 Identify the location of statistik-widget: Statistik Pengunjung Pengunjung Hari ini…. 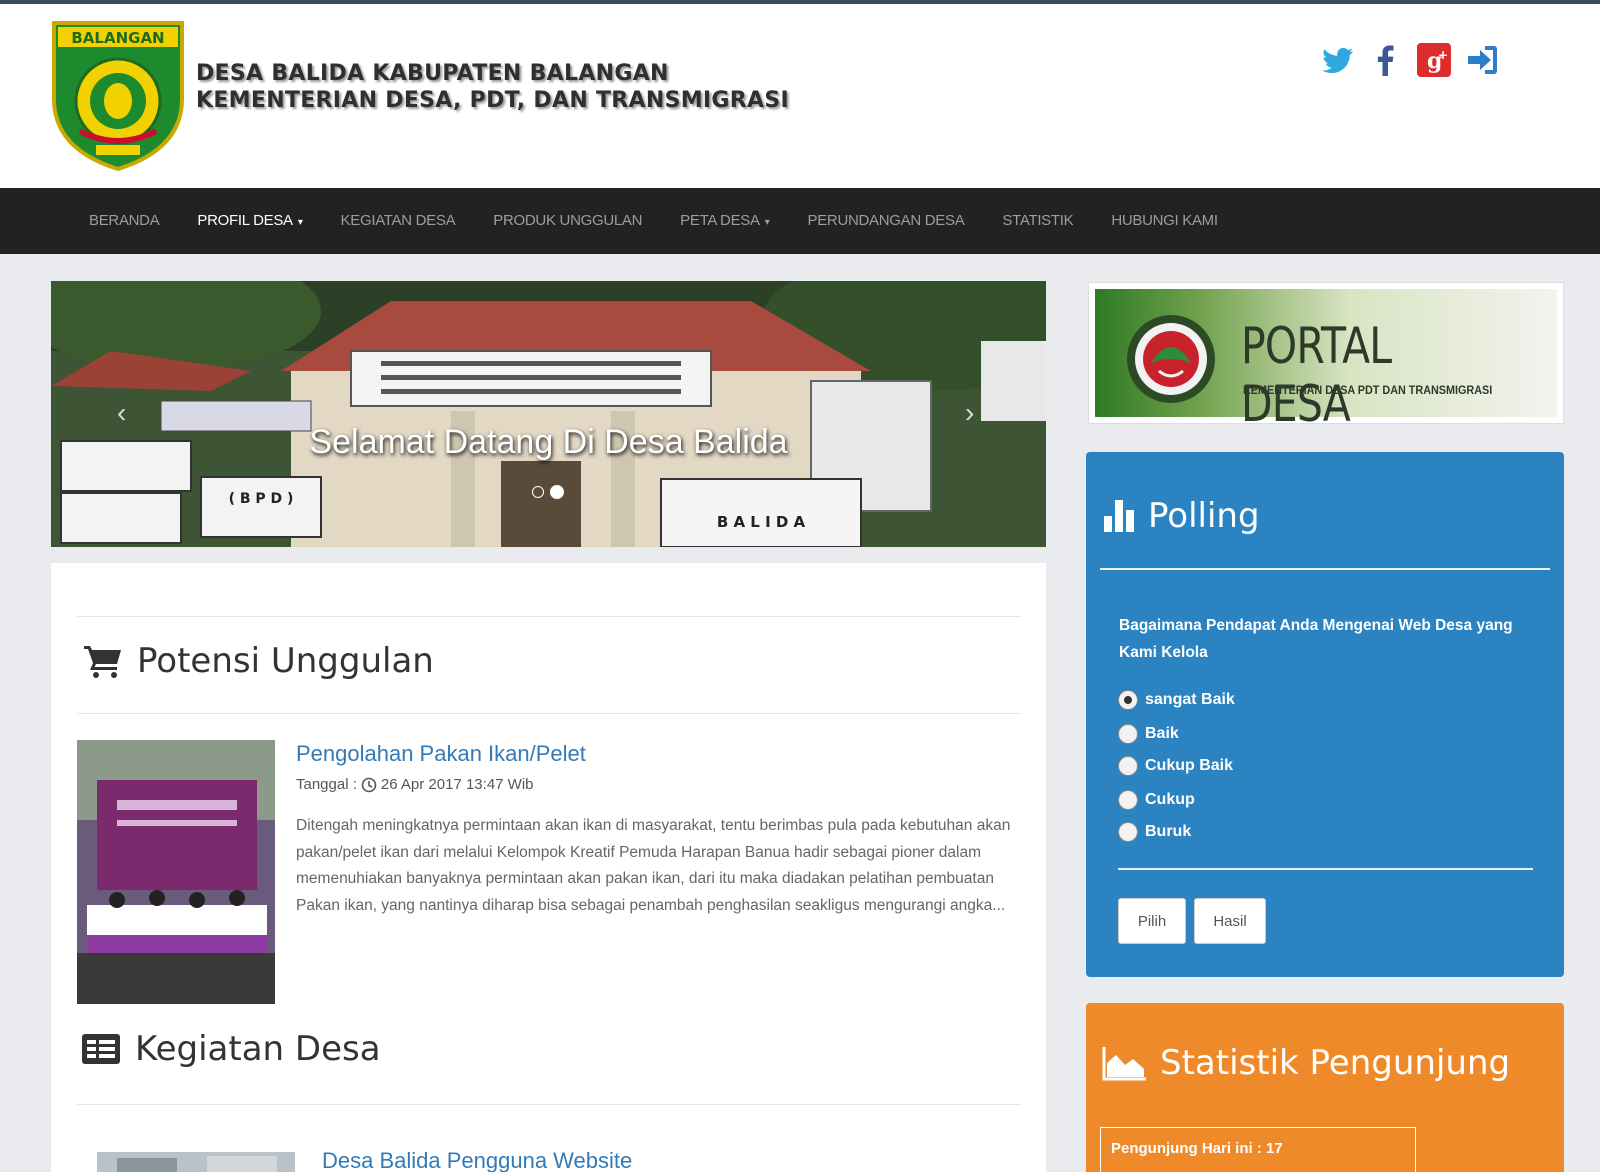
(1325, 1087).